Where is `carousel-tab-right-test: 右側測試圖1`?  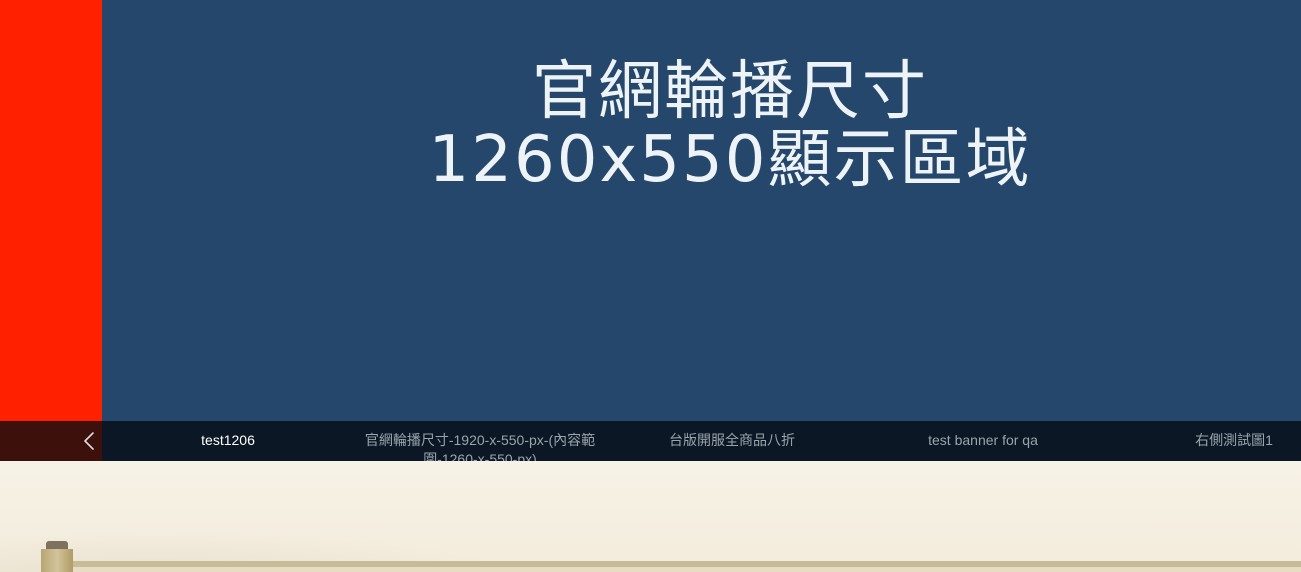 carousel-tab-right-test: 右側測試圖1 is located at coordinates (1234, 440).